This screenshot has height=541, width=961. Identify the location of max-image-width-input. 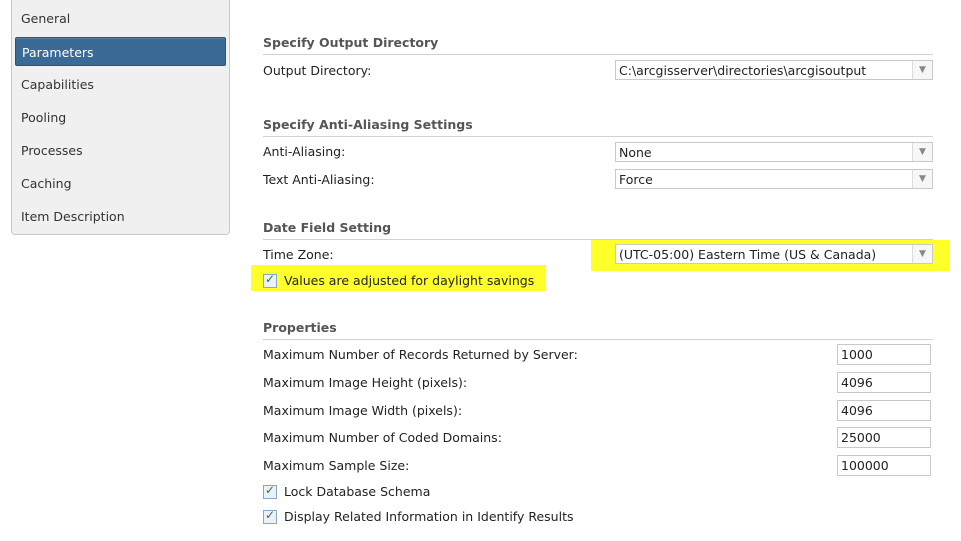
(884, 410).